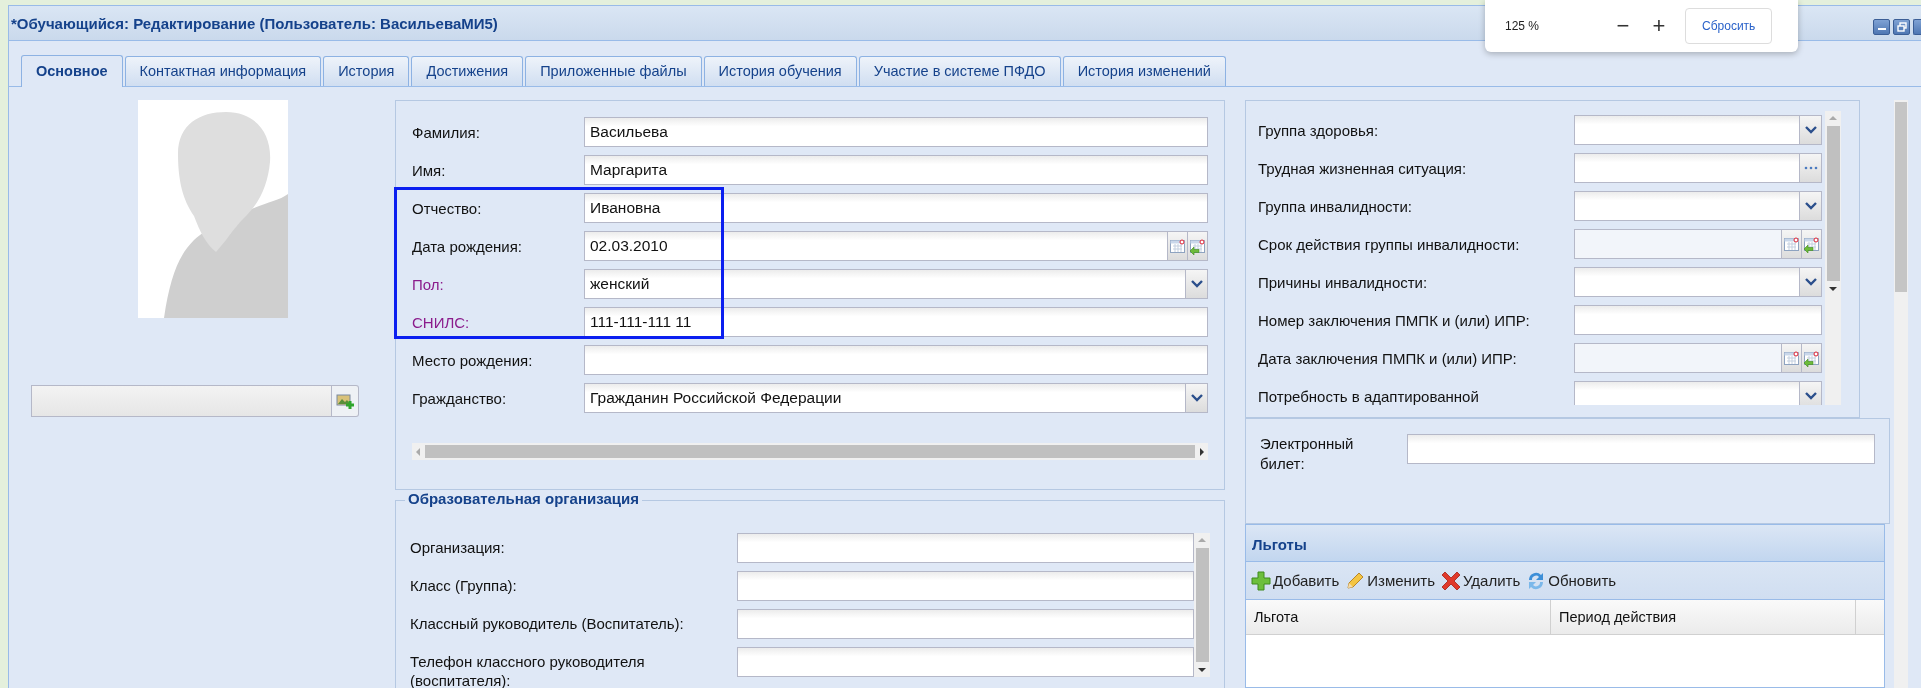  I want to click on pencil-icon, so click(1355, 580).